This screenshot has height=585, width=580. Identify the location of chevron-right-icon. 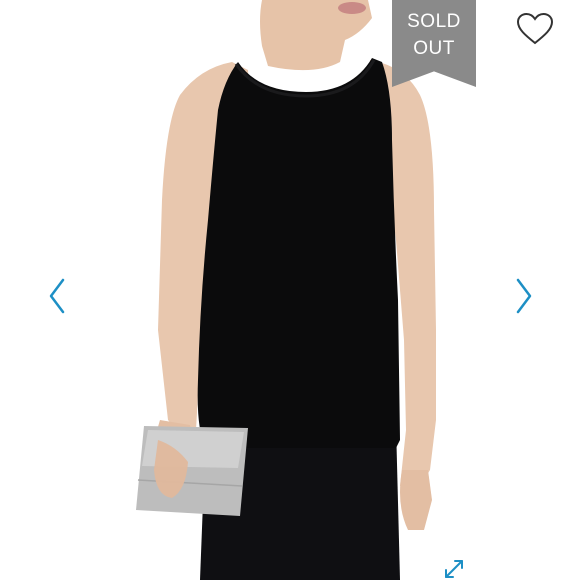
(524, 296).